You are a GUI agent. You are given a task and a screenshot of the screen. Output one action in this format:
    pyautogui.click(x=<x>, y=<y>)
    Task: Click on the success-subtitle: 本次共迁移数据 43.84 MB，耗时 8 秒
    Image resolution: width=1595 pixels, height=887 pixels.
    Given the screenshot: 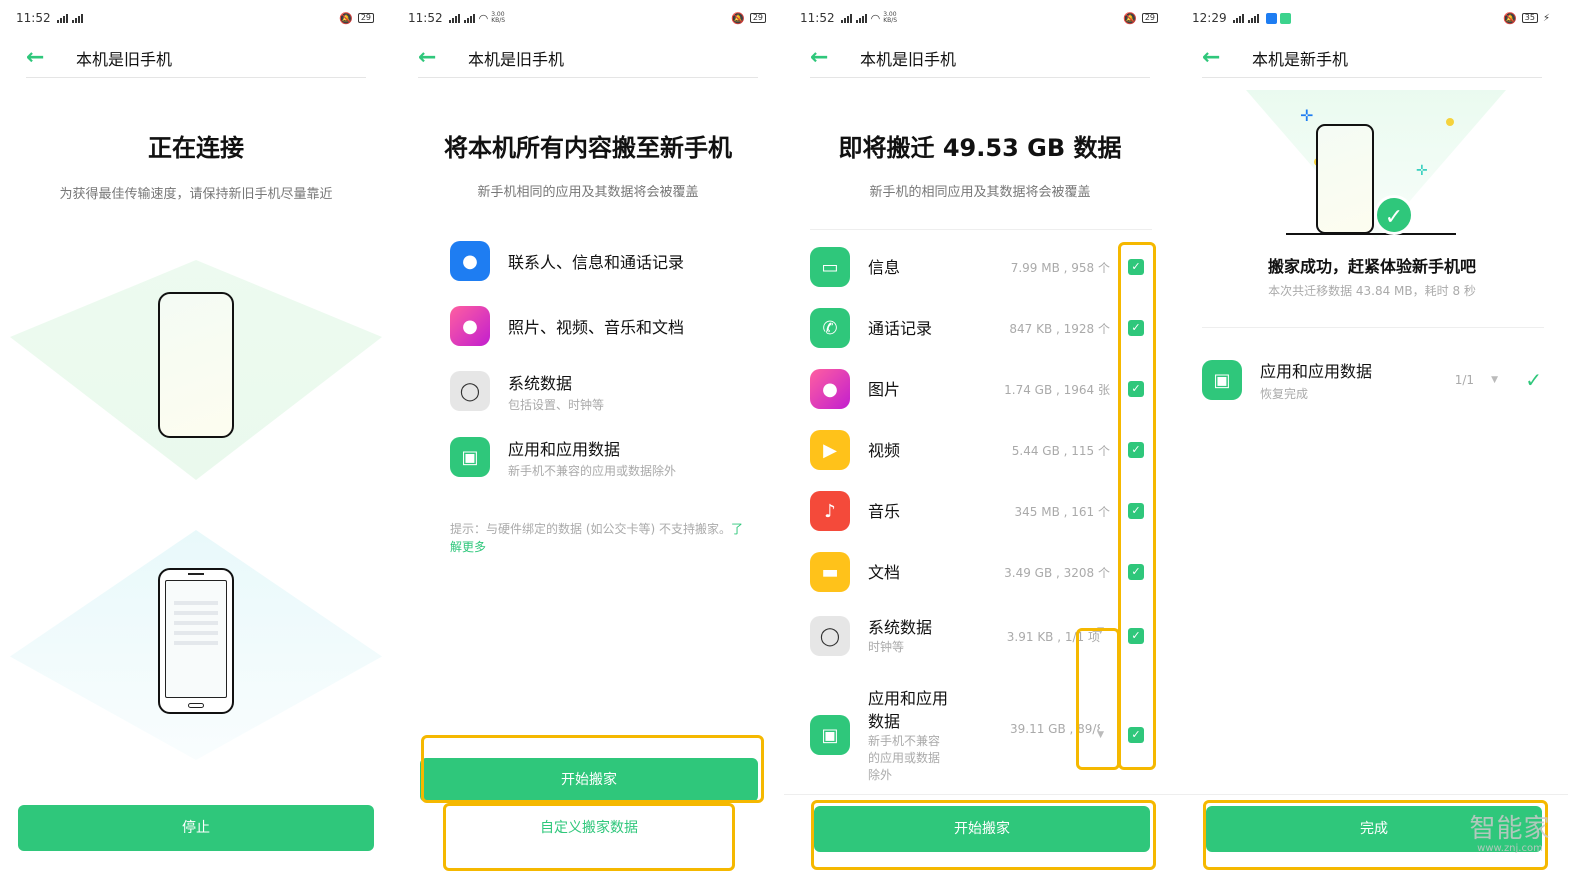 What is the action you would take?
    pyautogui.click(x=1372, y=291)
    